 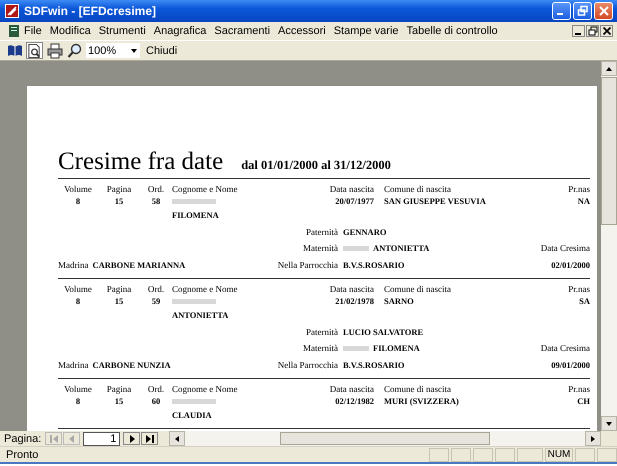 What do you see at coordinates (78, 289) in the screenshot?
I see `column-label: Volume` at bounding box center [78, 289].